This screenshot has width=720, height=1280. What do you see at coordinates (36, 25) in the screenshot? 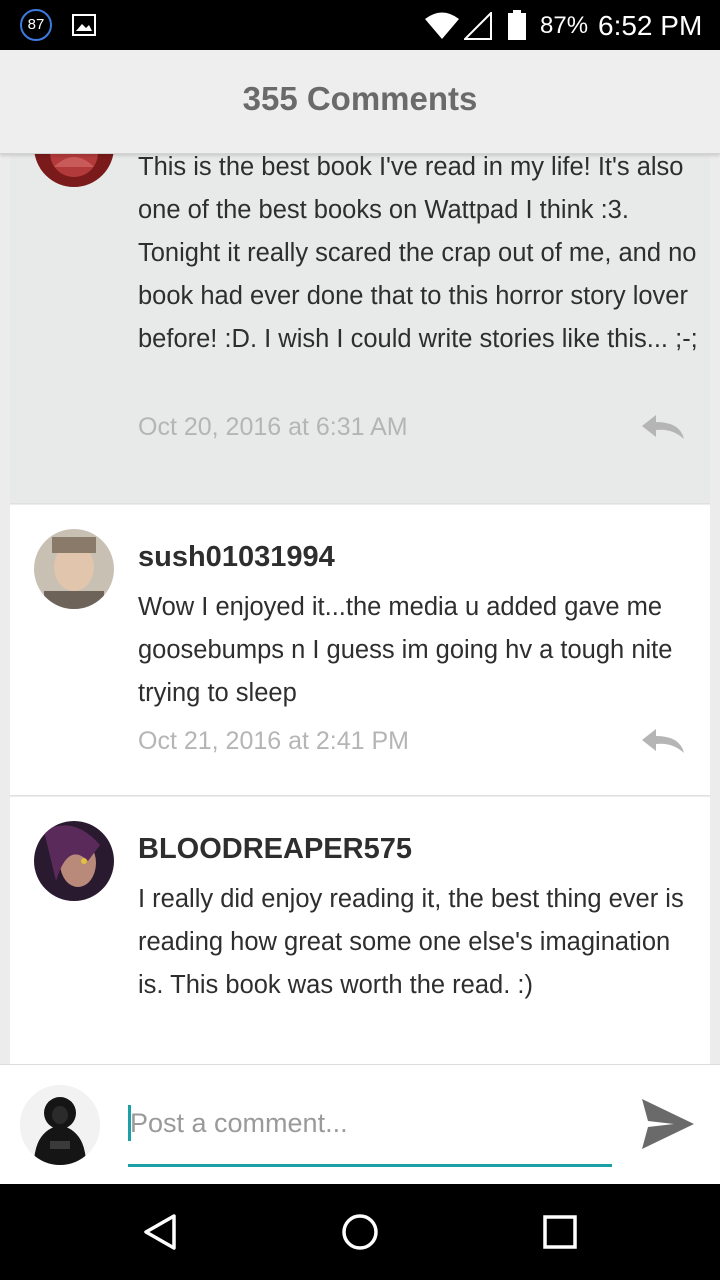
I see `notification-badge: 87` at bounding box center [36, 25].